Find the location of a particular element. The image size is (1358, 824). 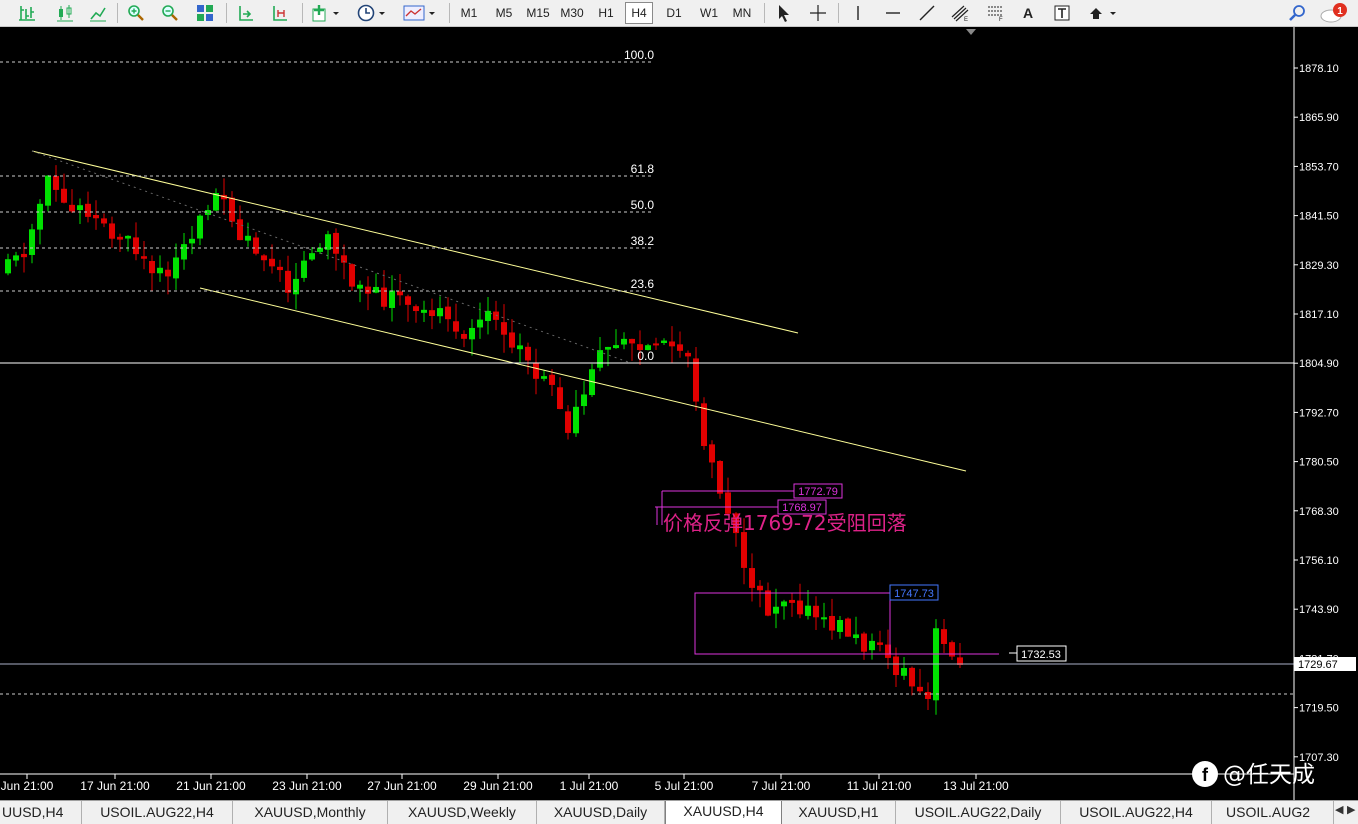

price-box-1747: 1747.73 is located at coordinates (914, 592).